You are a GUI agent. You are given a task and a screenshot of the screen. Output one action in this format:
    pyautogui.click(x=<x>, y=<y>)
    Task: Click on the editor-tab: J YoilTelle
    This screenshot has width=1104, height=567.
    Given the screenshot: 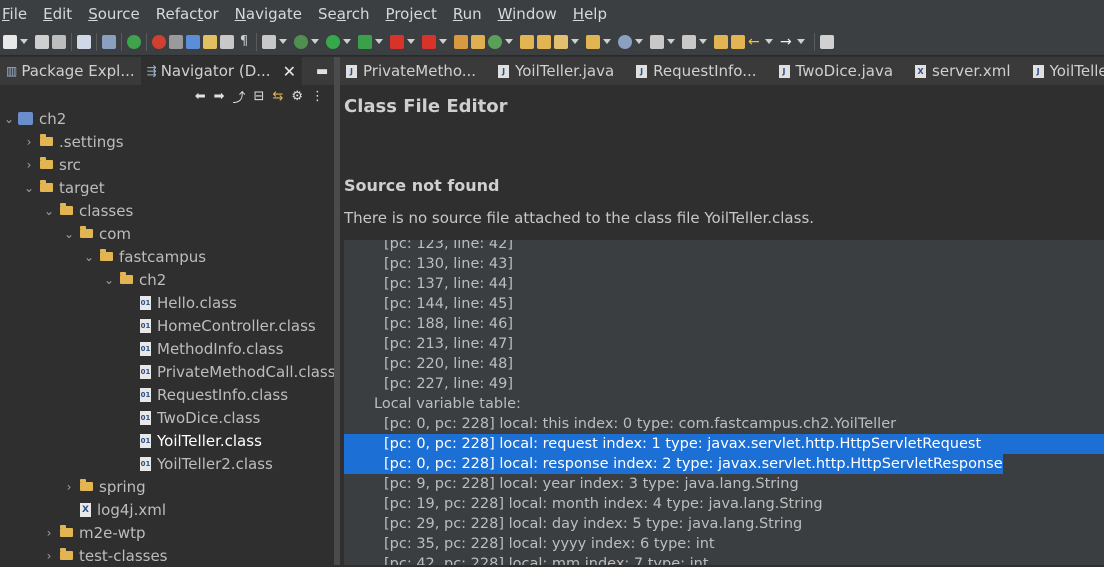 What is the action you would take?
    pyautogui.click(x=1065, y=71)
    